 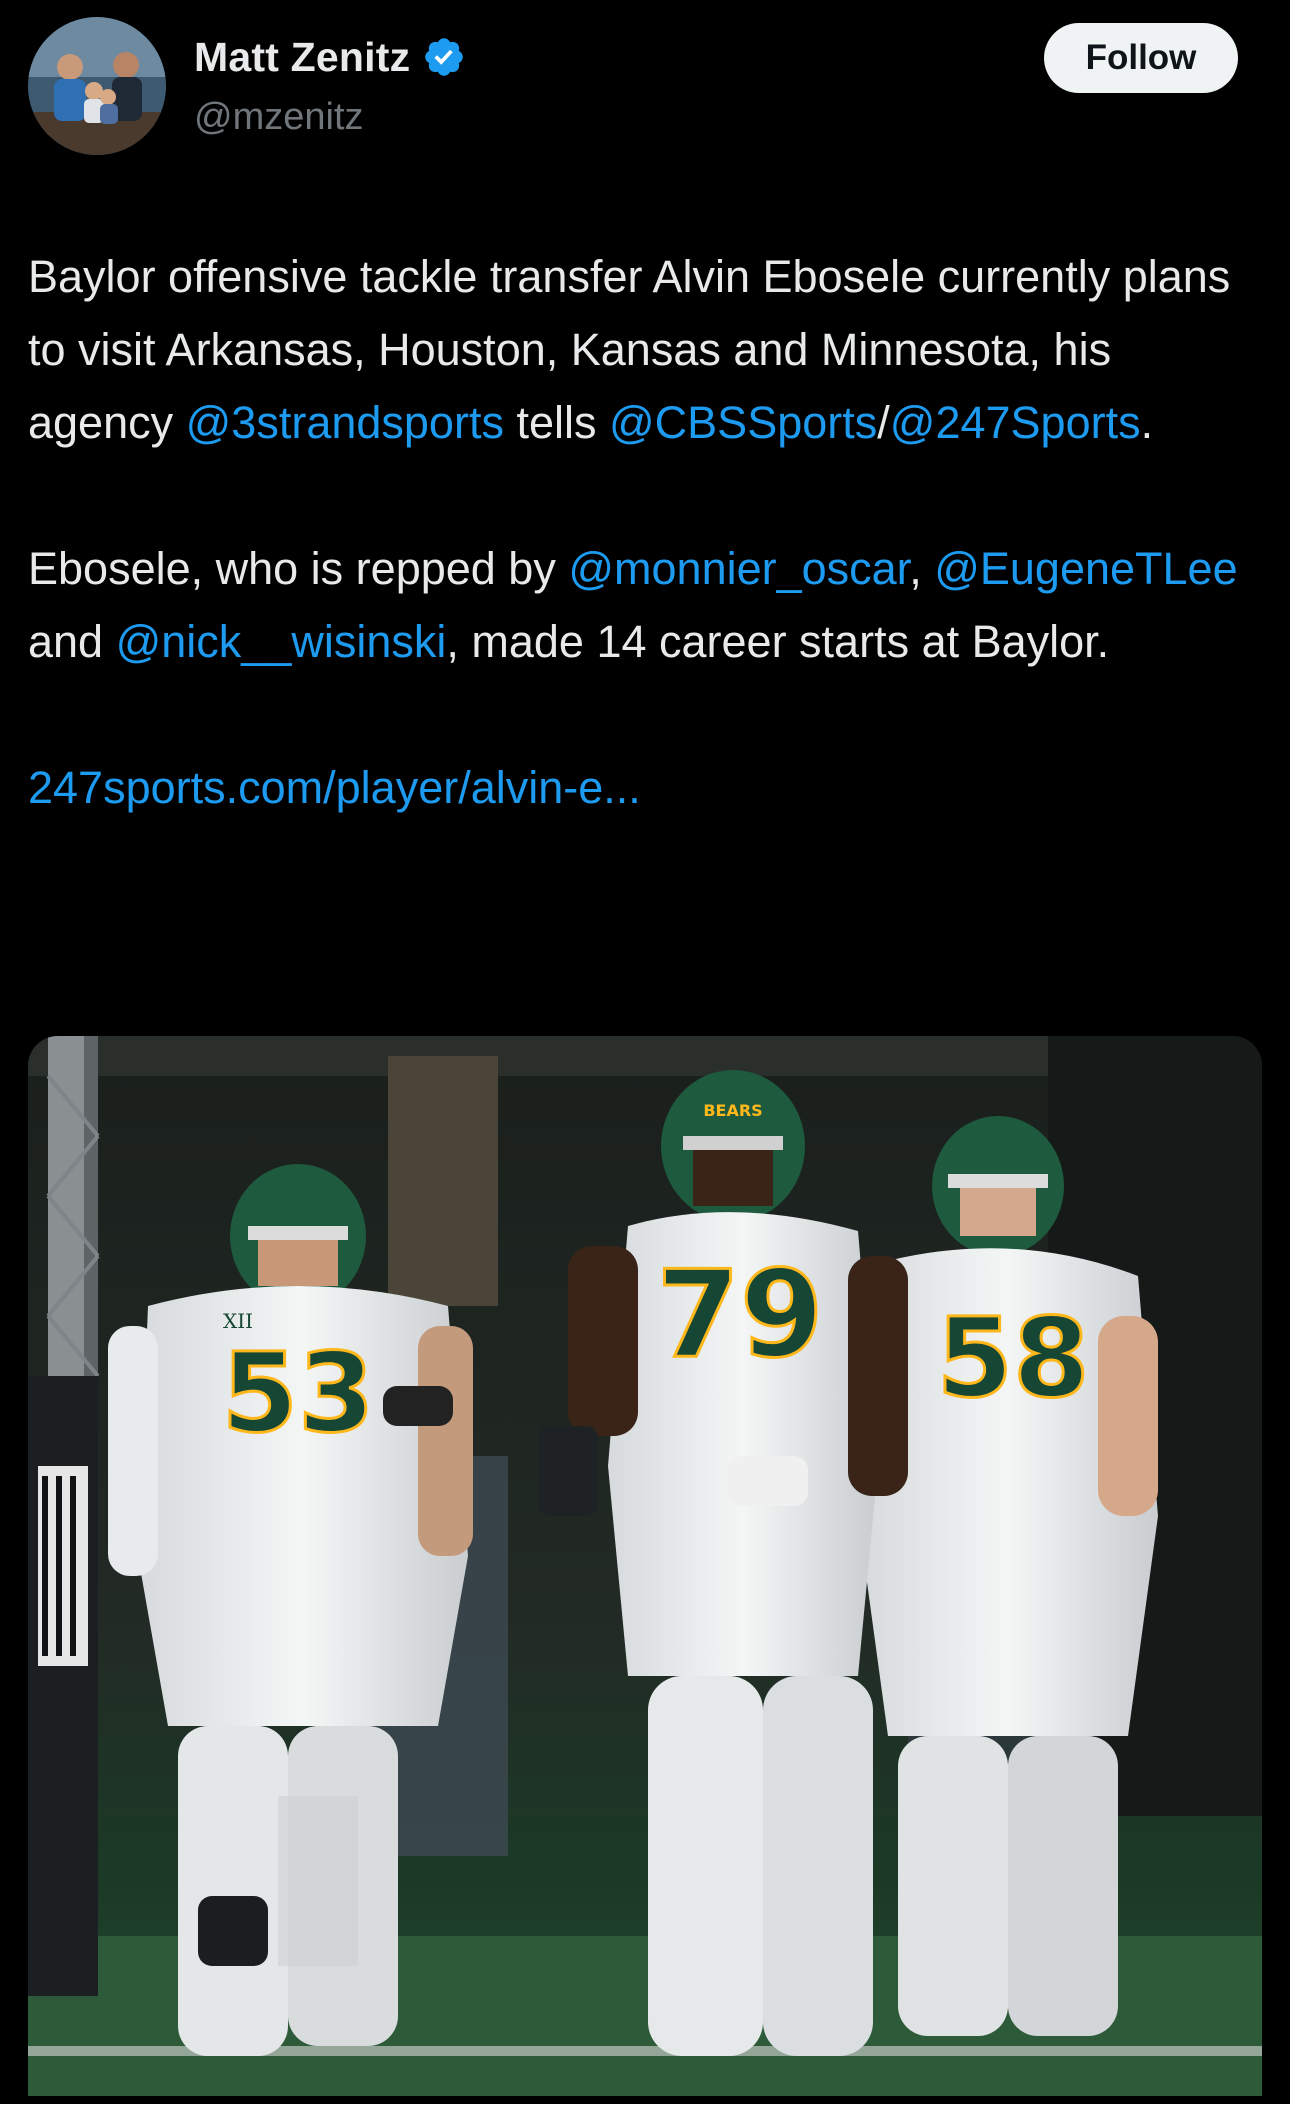 What do you see at coordinates (922, 568) in the screenshot?
I see `tweet-text-segment: ,` at bounding box center [922, 568].